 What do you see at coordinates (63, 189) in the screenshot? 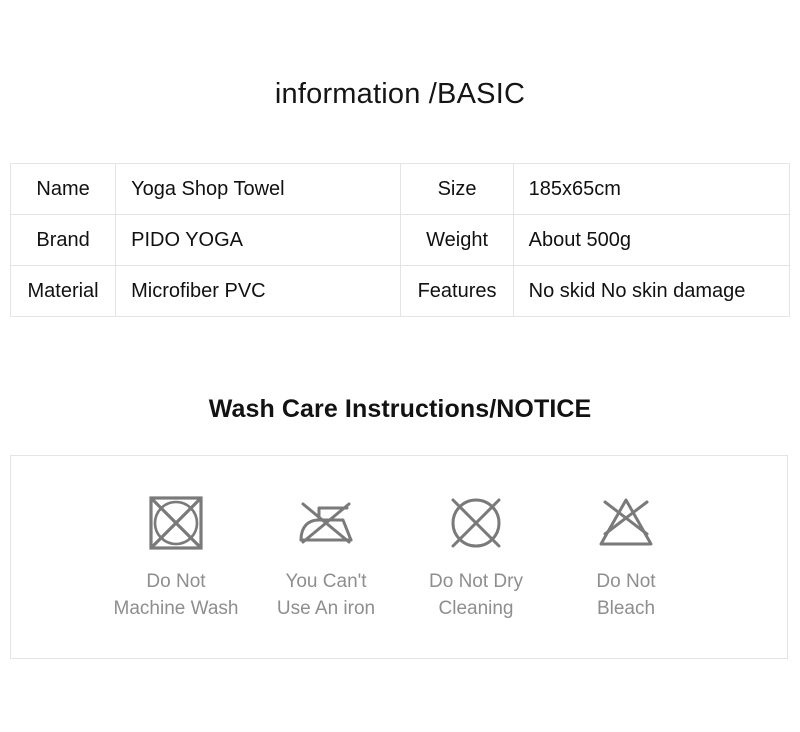
I see `spec-label-name: Name` at bounding box center [63, 189].